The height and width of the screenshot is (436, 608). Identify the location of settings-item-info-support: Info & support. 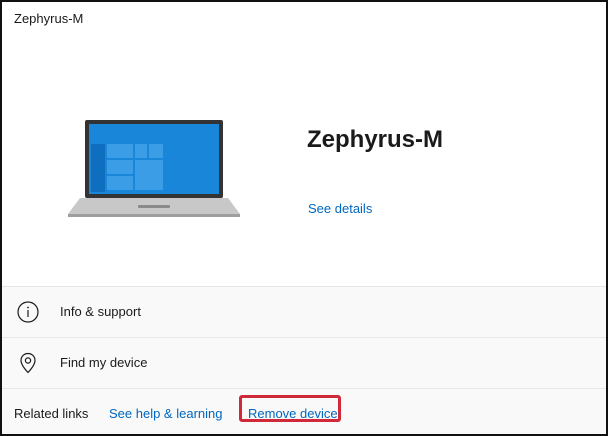
(304, 312).